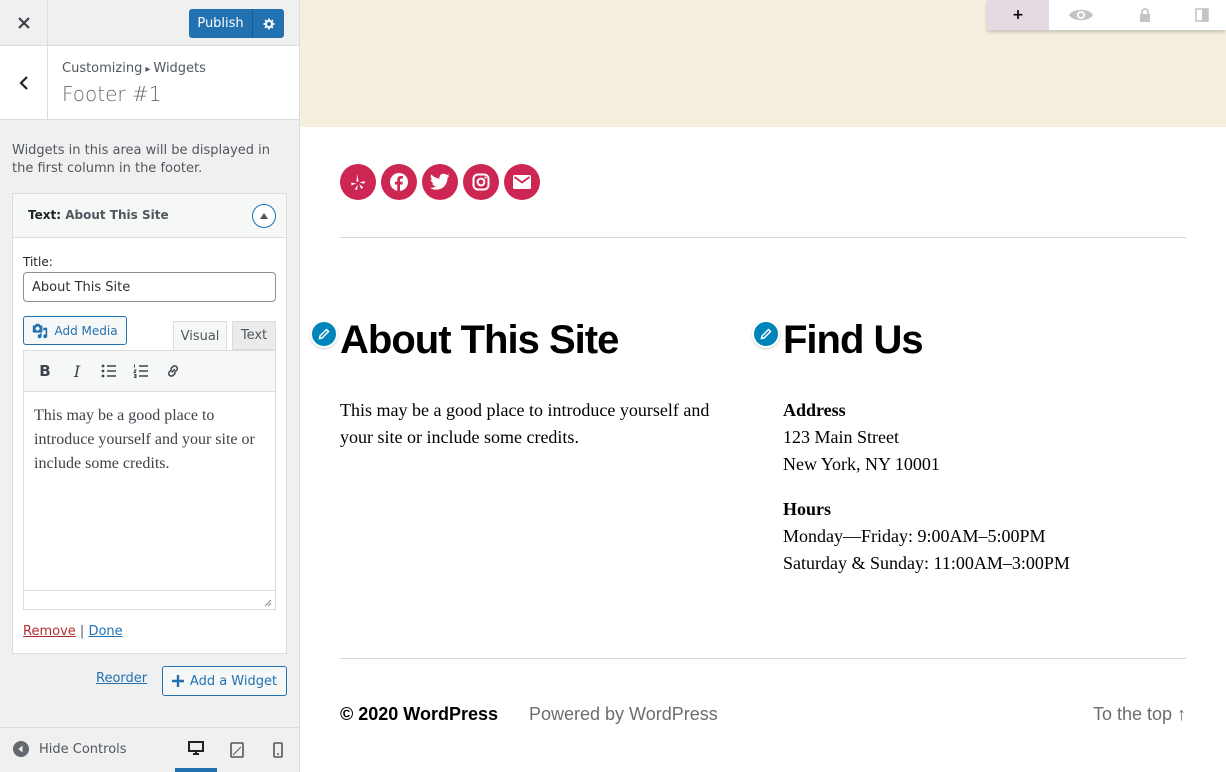 This screenshot has height=772, width=1226. I want to click on link-icon, so click(173, 371).